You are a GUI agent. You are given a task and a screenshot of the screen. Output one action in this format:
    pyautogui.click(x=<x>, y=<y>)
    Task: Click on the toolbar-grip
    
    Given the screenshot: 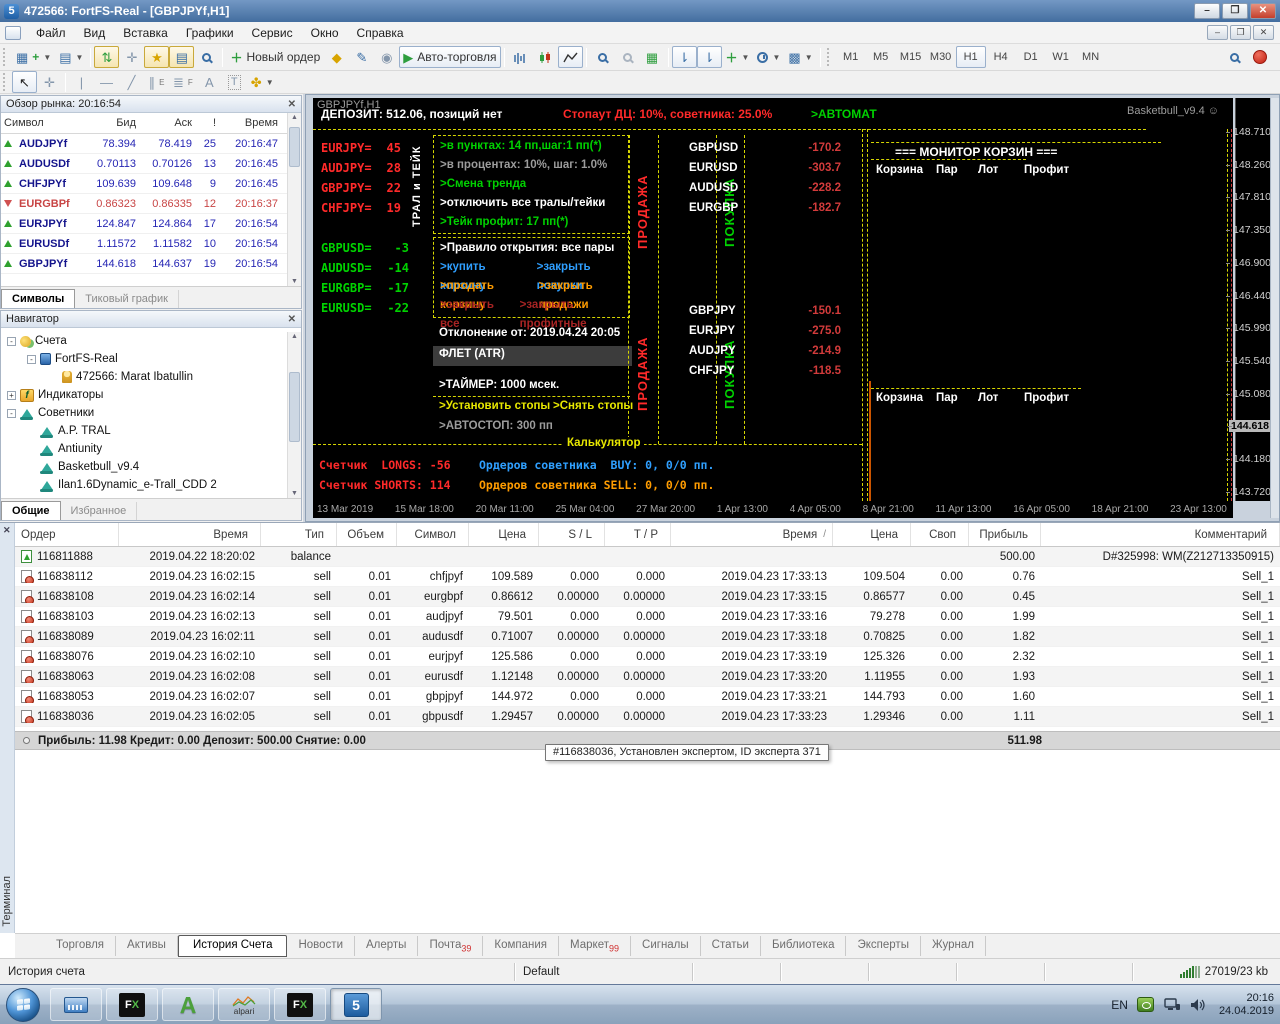 What is the action you would take?
    pyautogui.click(x=5, y=82)
    